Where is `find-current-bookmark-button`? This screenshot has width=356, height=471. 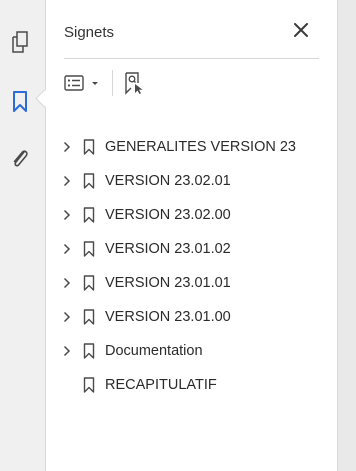 find-current-bookmark-button is located at coordinates (134, 83).